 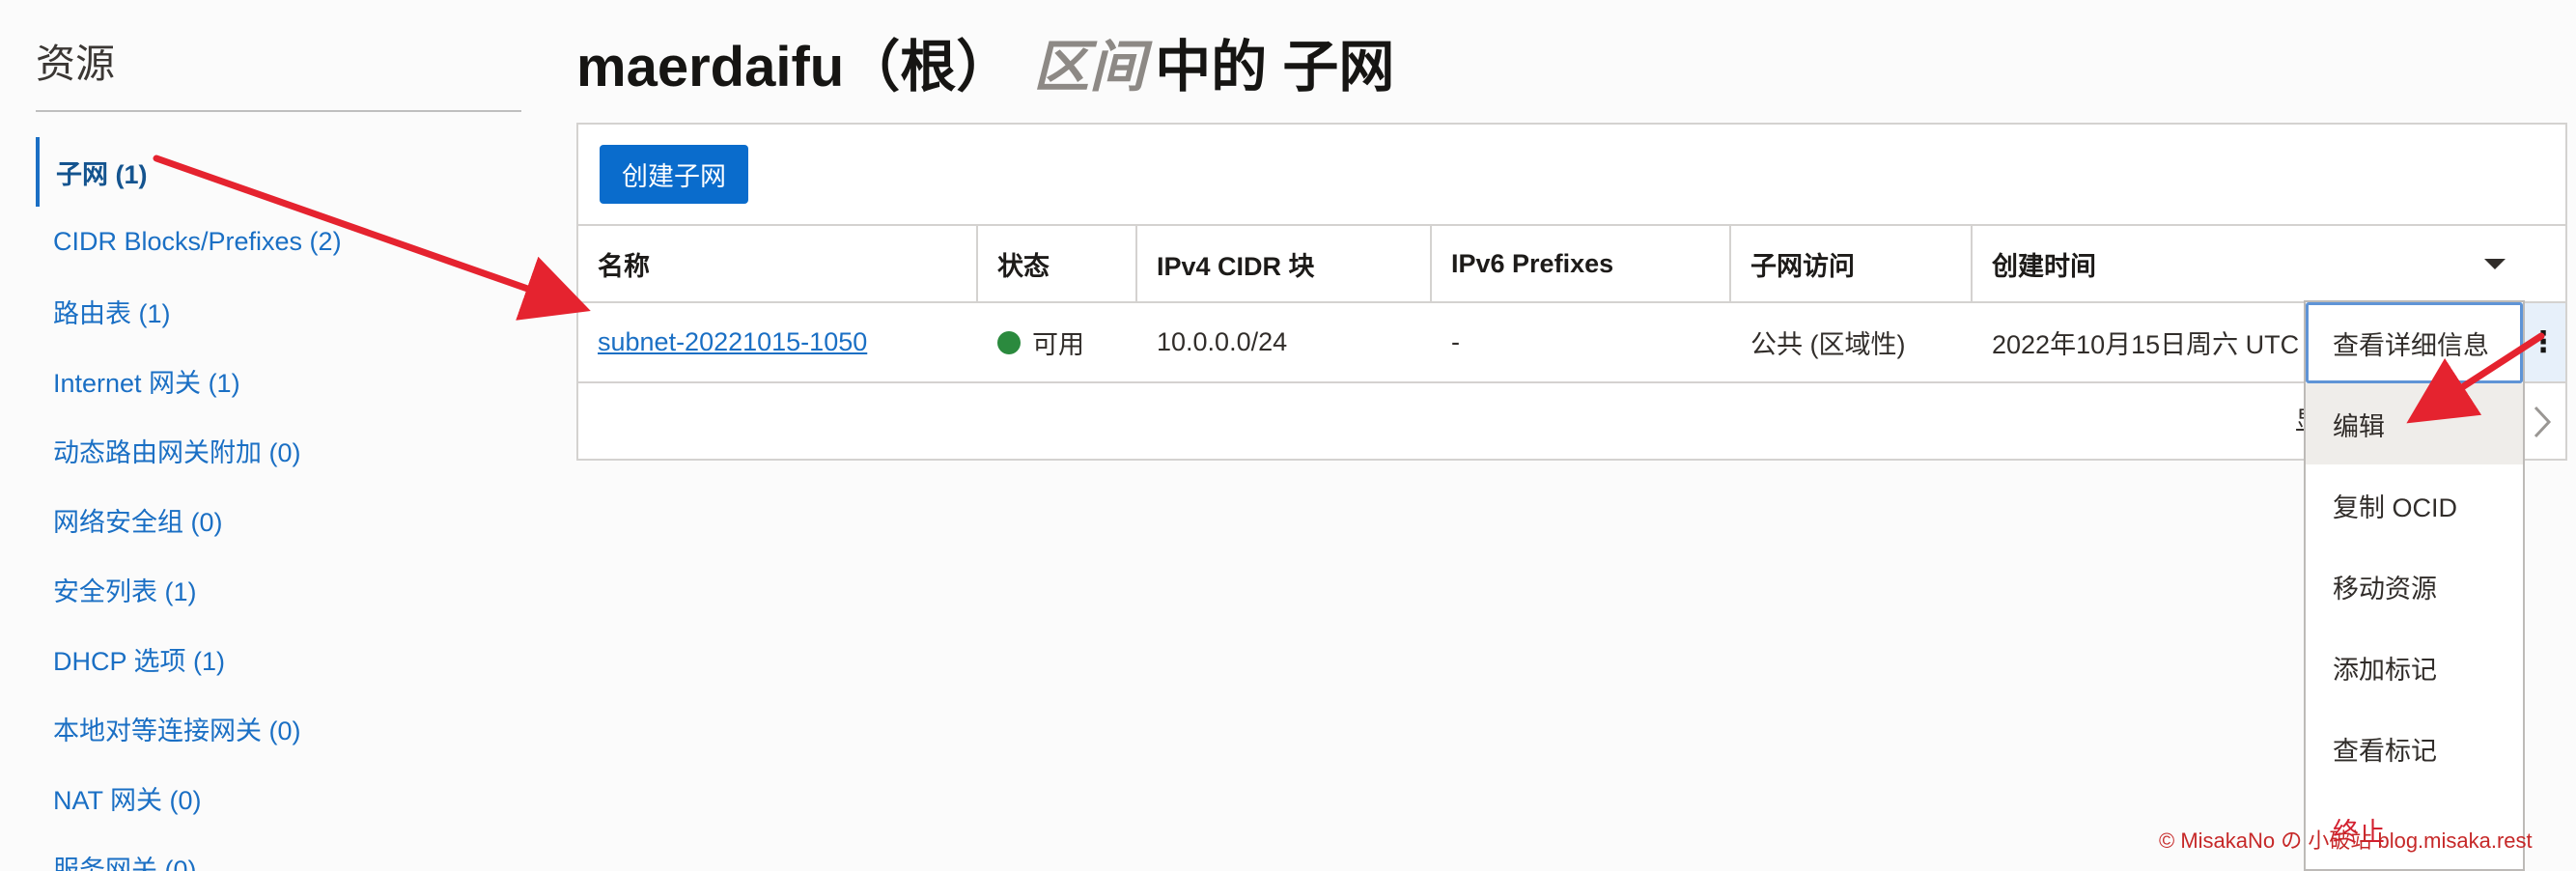 What do you see at coordinates (1285, 263) in the screenshot?
I see `column-header-ipv4-cidr: IPv4 CIDR 块` at bounding box center [1285, 263].